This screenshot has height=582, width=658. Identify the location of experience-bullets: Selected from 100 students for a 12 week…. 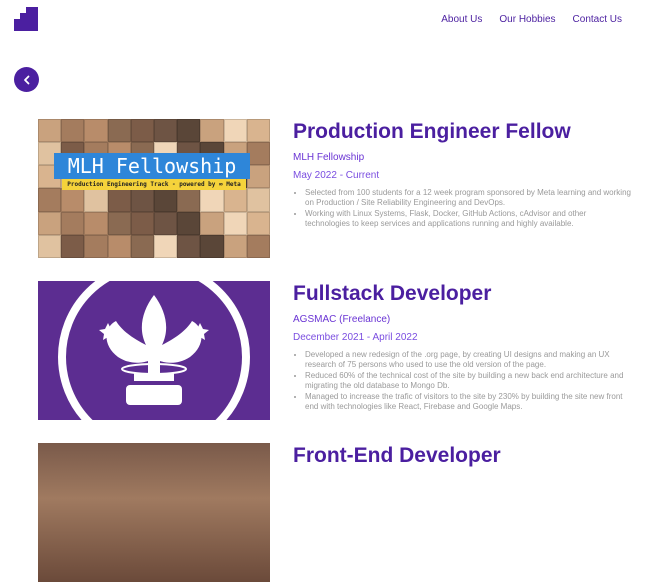
(463, 208).